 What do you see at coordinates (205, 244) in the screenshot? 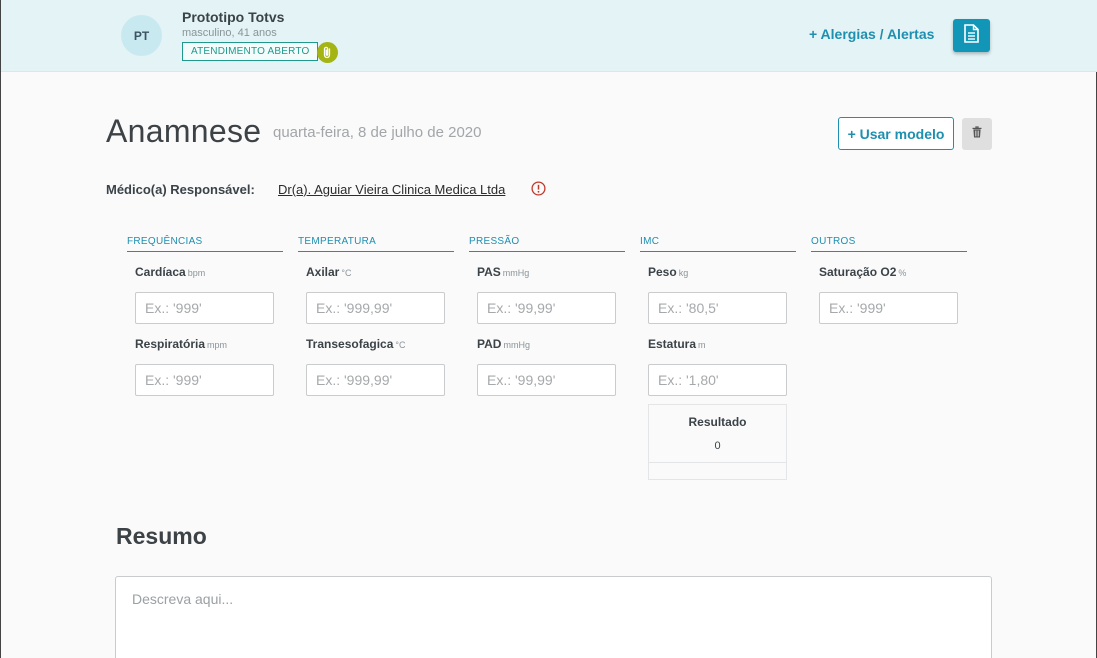
I see `frequencias-header: FREQUÊNCIAS` at bounding box center [205, 244].